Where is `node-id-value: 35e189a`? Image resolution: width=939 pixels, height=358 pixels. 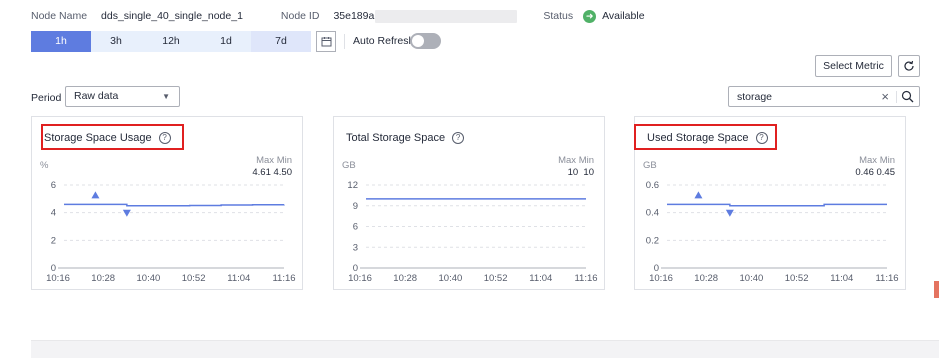 node-id-value: 35e189a is located at coordinates (354, 16).